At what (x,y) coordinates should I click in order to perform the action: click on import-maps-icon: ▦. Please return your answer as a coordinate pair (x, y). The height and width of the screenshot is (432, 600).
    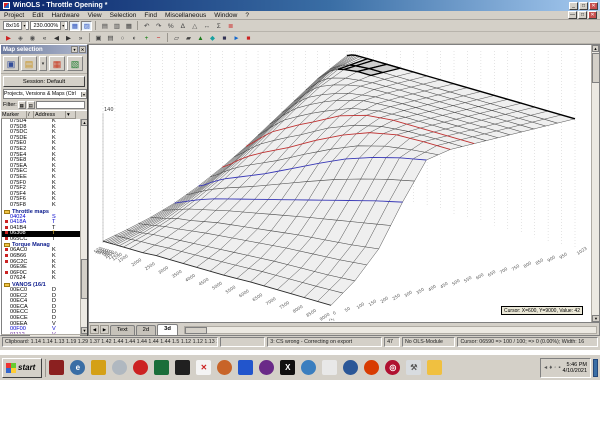
    Looking at the image, I should click on (57, 63).